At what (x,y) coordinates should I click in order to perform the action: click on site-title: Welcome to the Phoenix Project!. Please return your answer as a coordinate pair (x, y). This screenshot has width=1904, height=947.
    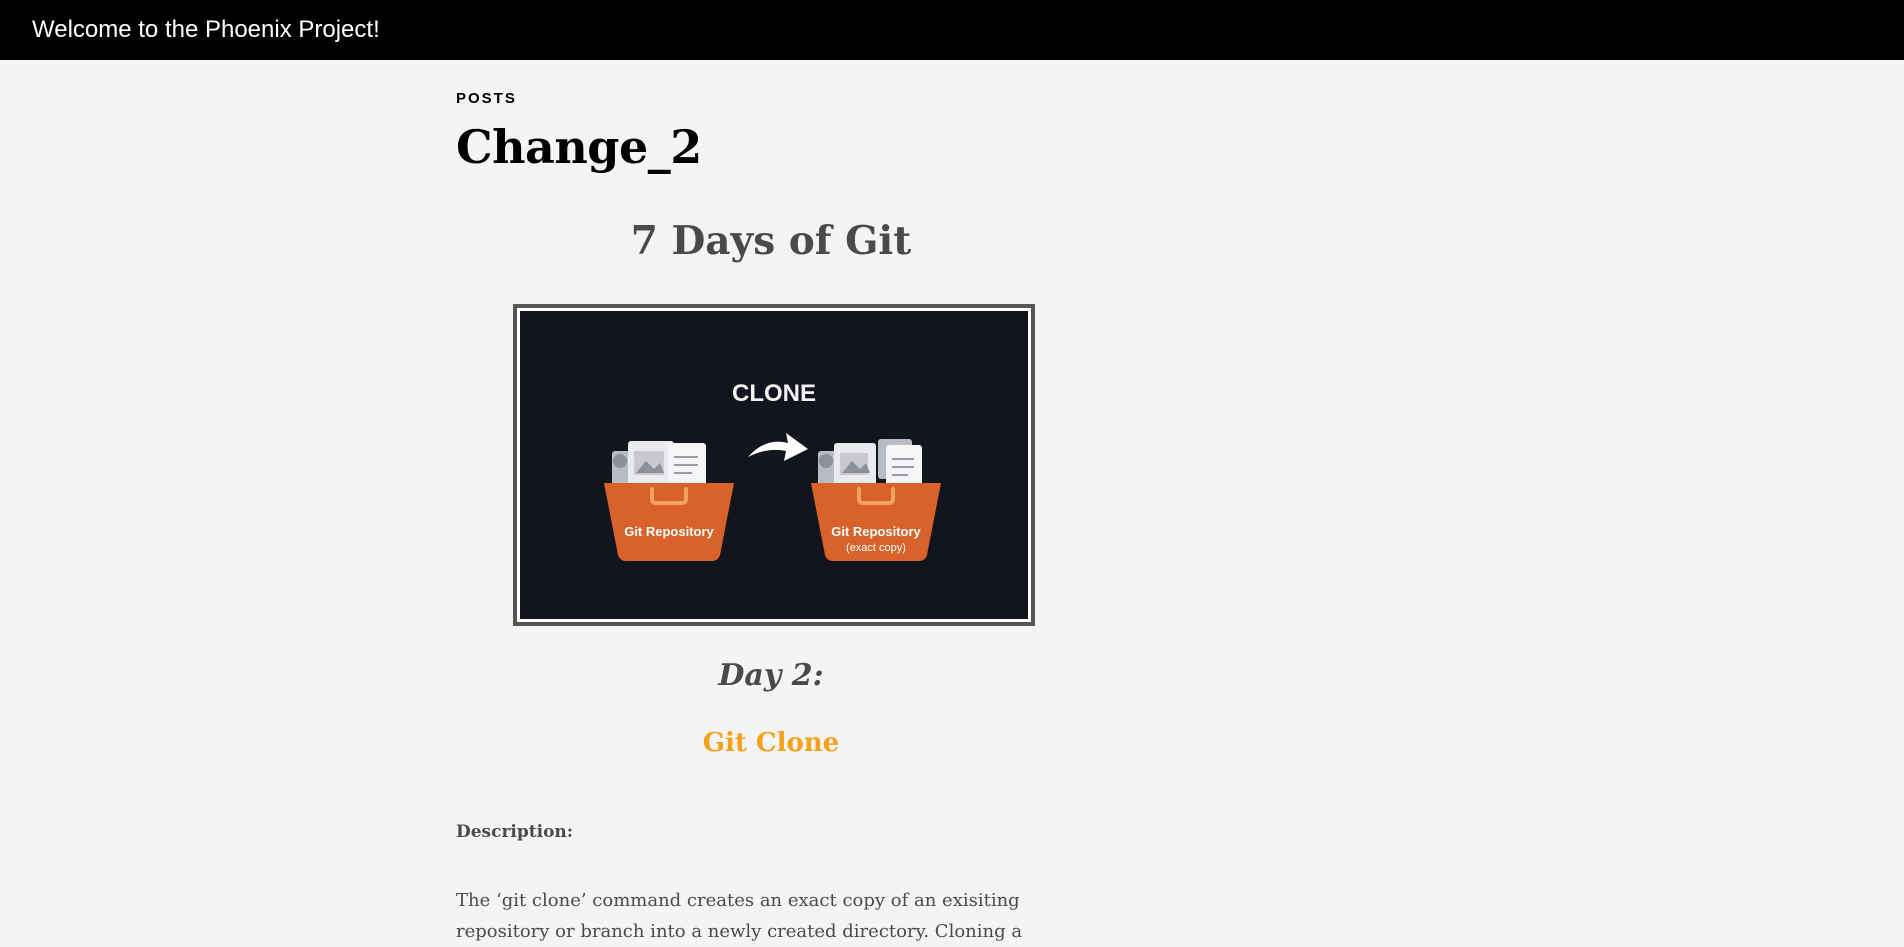
    Looking at the image, I should click on (206, 30).